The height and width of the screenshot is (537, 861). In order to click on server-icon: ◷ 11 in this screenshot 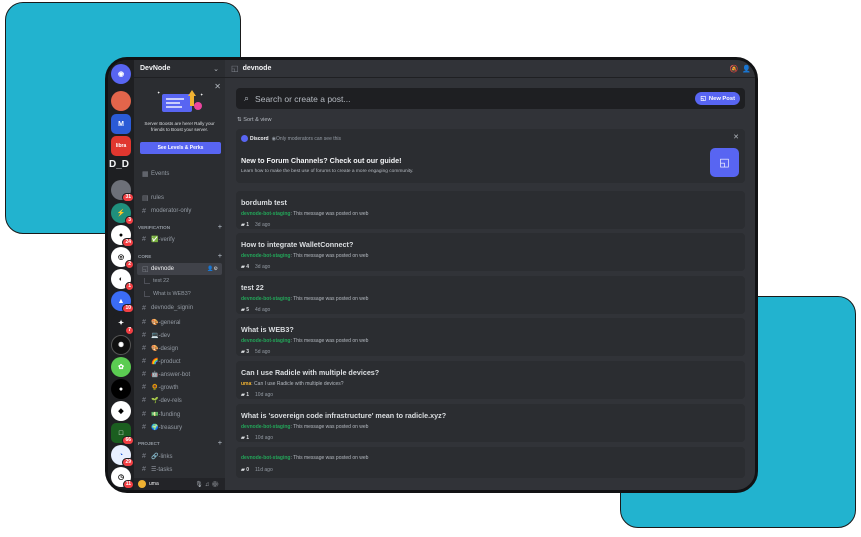, I will do `click(122, 478)`.